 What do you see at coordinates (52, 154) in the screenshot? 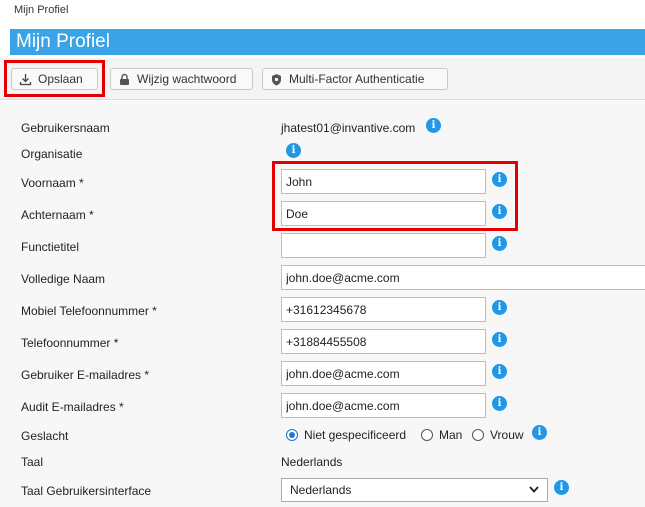
I see `organisation-label: Organisatie` at bounding box center [52, 154].